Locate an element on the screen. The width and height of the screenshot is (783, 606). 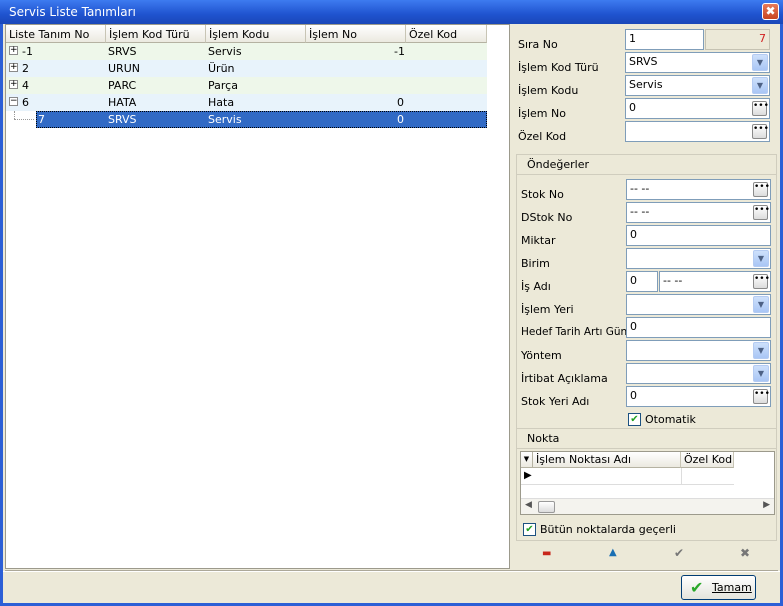
horizontal-scrollbar: ◀ ▶ is located at coordinates (647, 506).